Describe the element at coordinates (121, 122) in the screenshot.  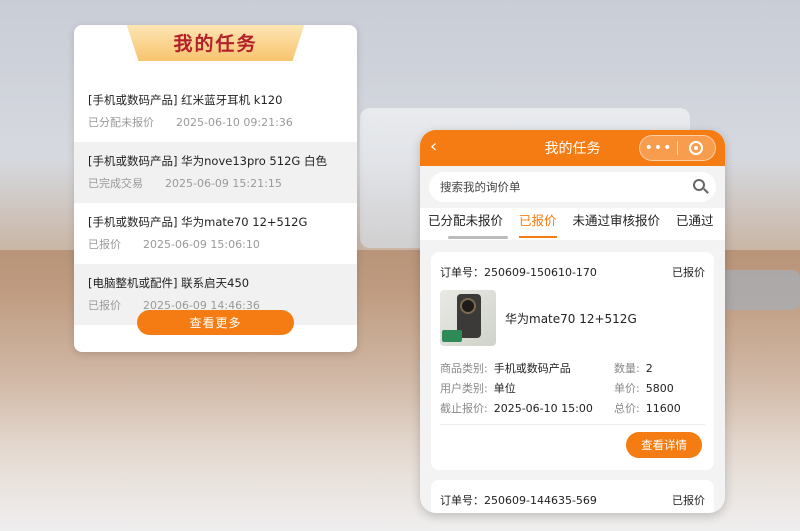
I see `task-status: 已分配未报价` at that location.